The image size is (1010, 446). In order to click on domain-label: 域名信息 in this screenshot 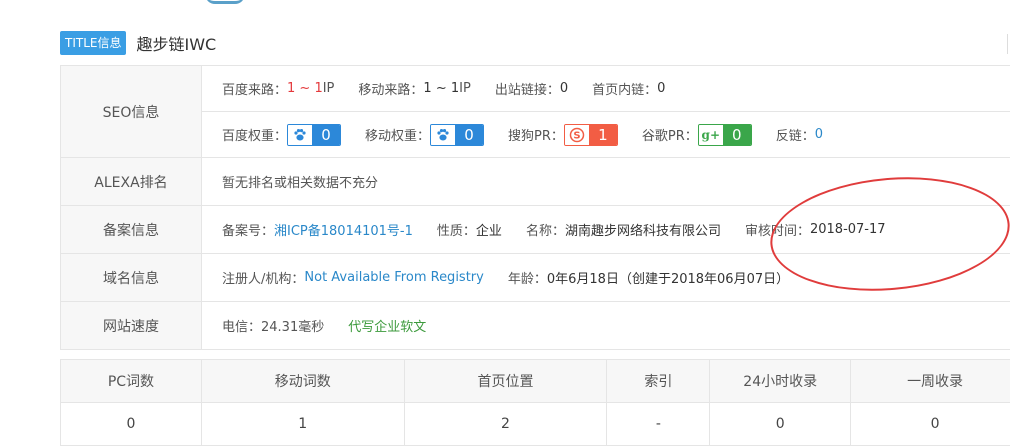, I will do `click(131, 277)`.